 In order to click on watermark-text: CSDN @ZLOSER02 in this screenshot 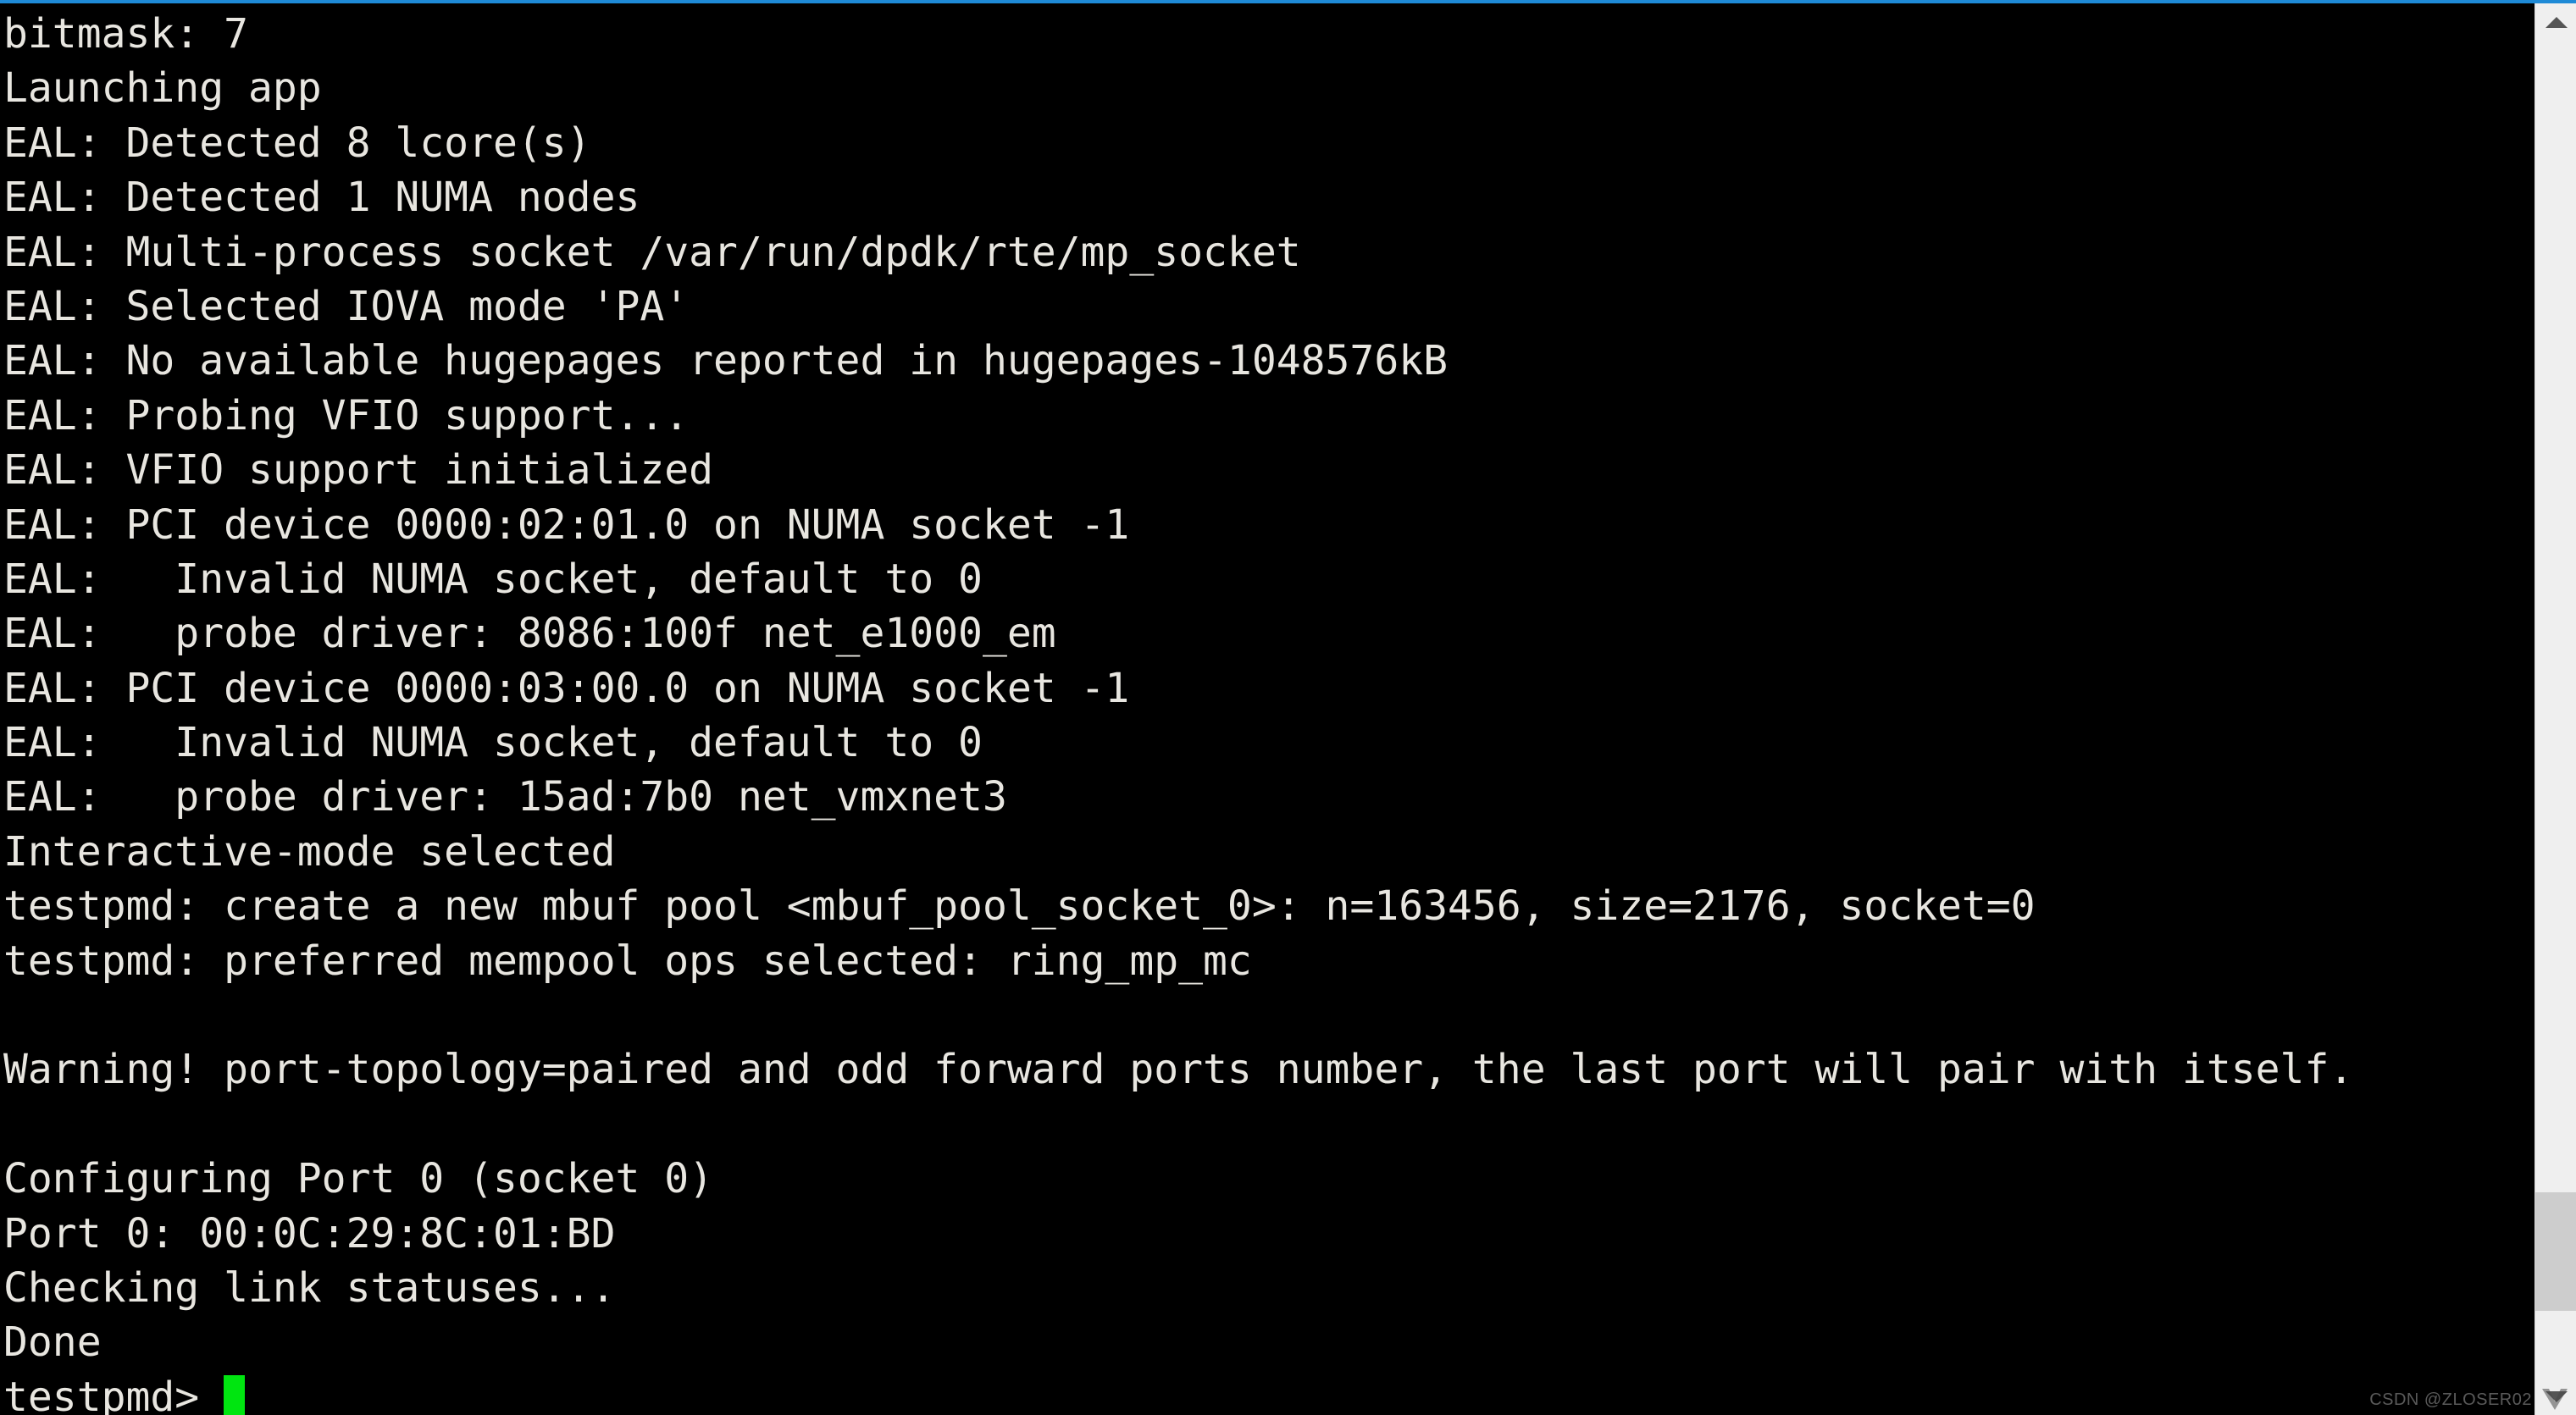, I will do `click(2450, 1399)`.